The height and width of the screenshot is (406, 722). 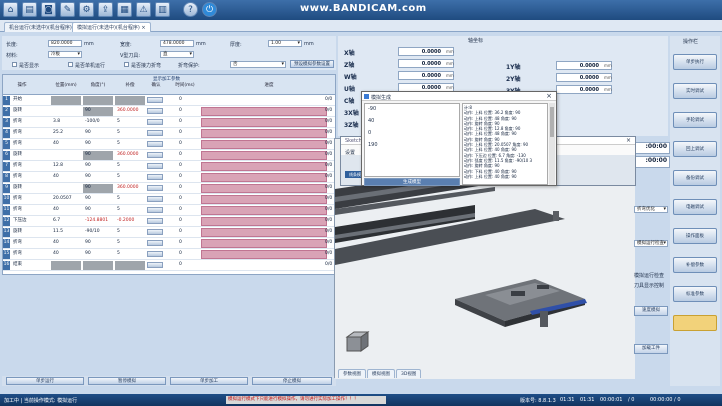 What do you see at coordinates (695, 323) in the screenshot?
I see `operation-button` at bounding box center [695, 323].